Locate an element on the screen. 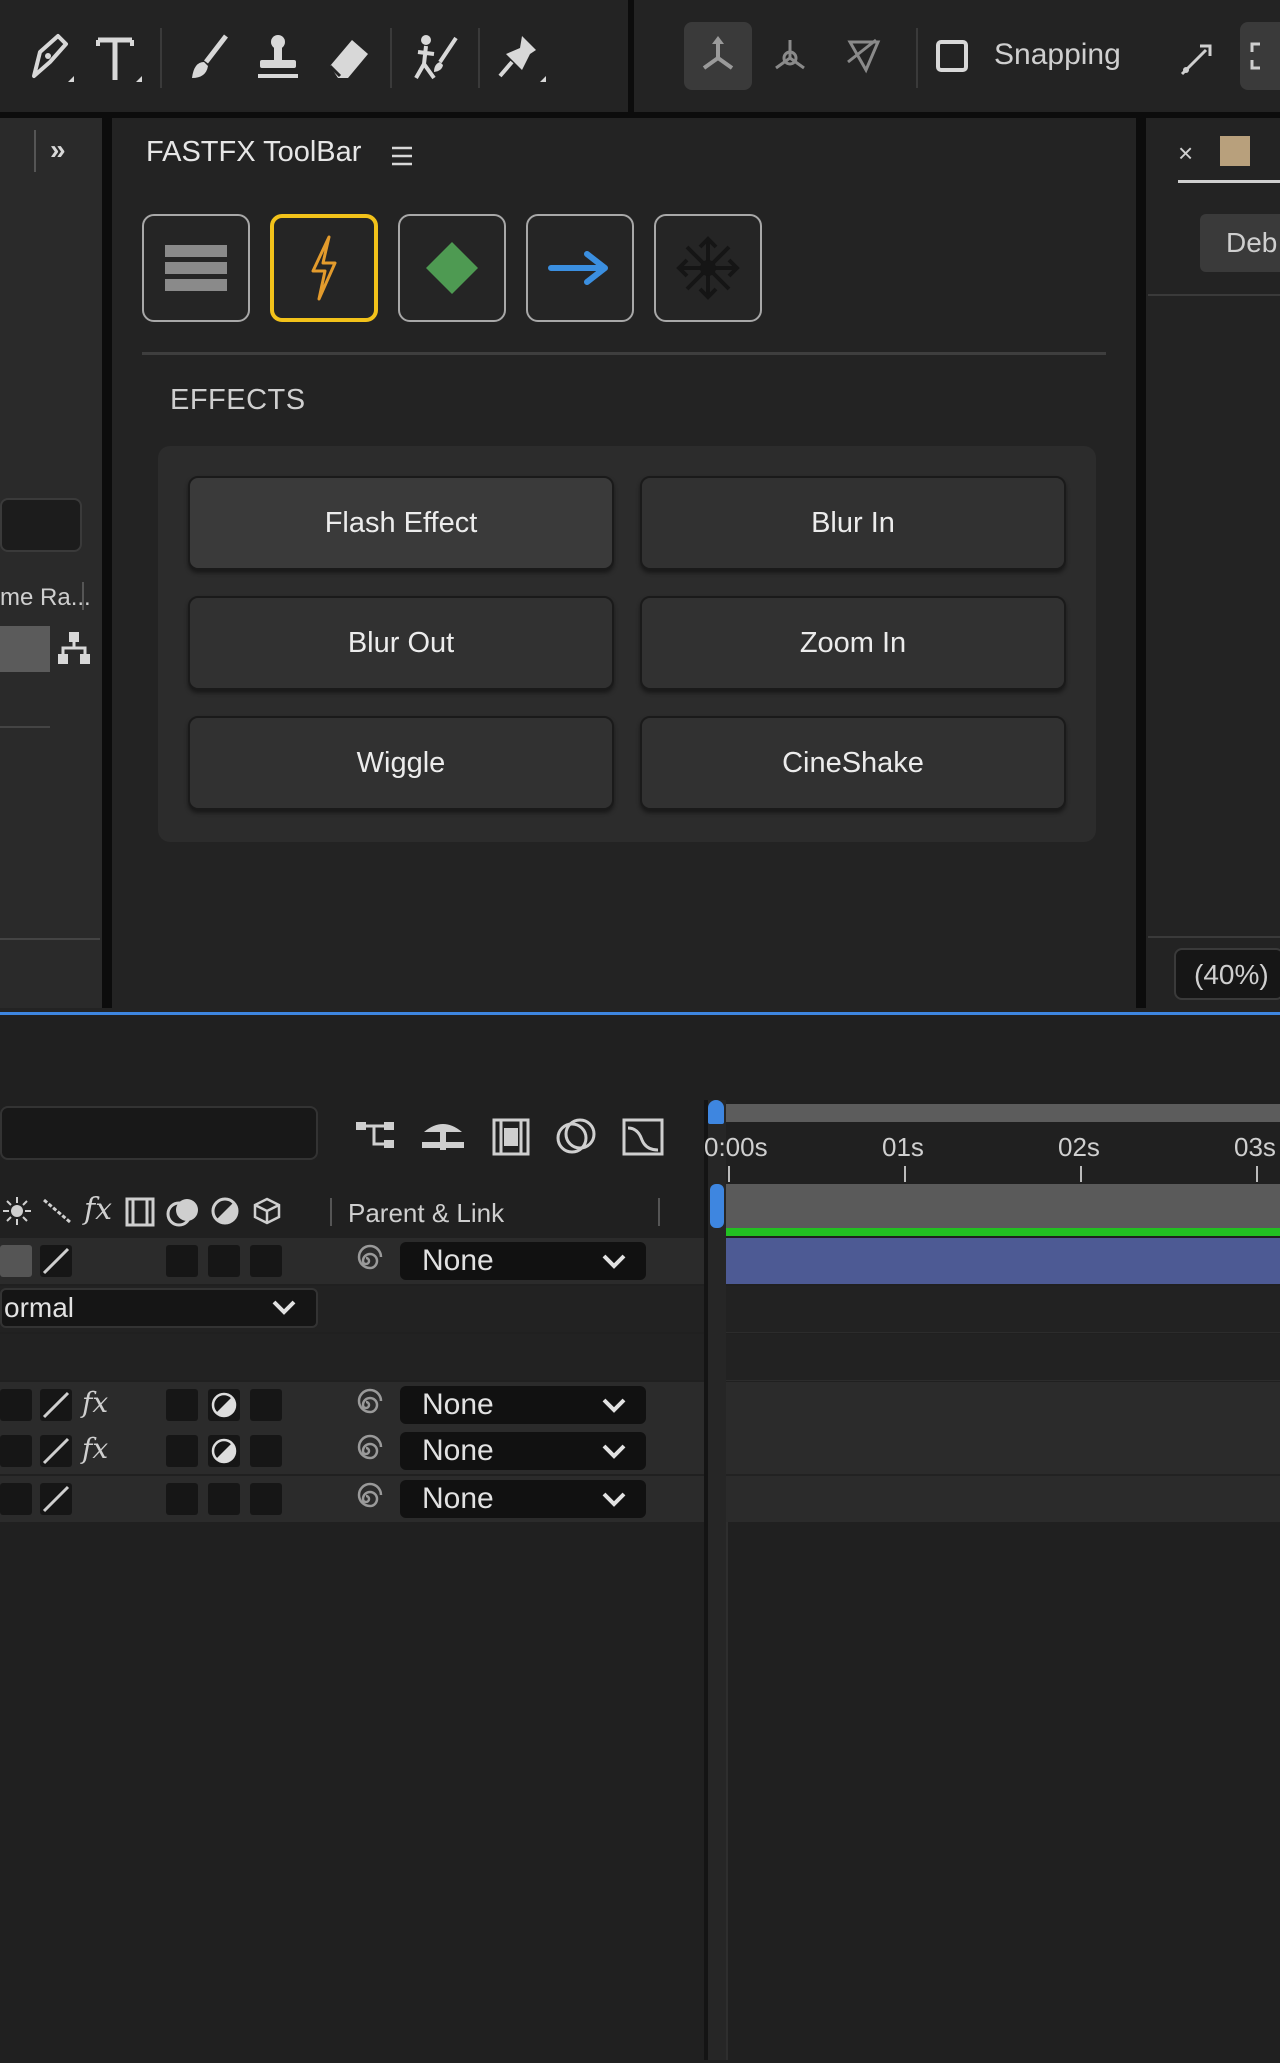 This screenshot has height=2063, width=1280. shy-layers-icon is located at coordinates (443, 1136).